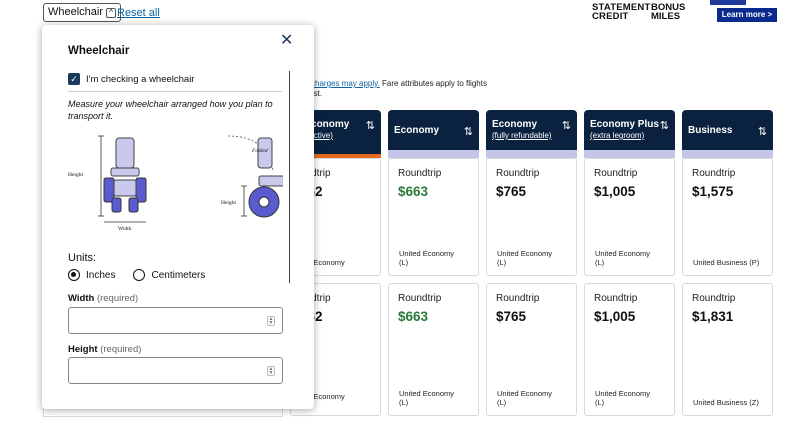 This screenshot has width=800, height=427. What do you see at coordinates (175, 183) in the screenshot?
I see `wheelchair-illustration: Height Width Height Folded` at bounding box center [175, 183].